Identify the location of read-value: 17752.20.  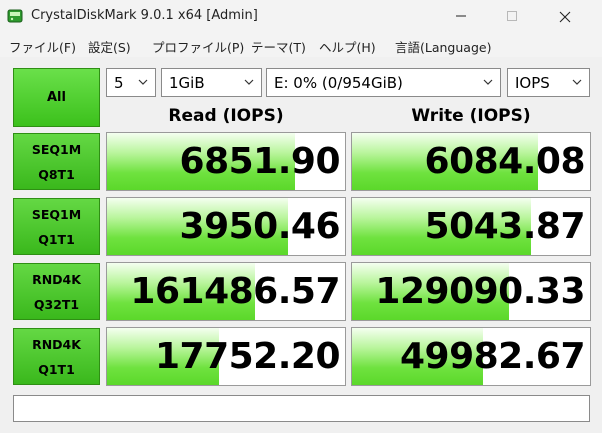
(247, 356).